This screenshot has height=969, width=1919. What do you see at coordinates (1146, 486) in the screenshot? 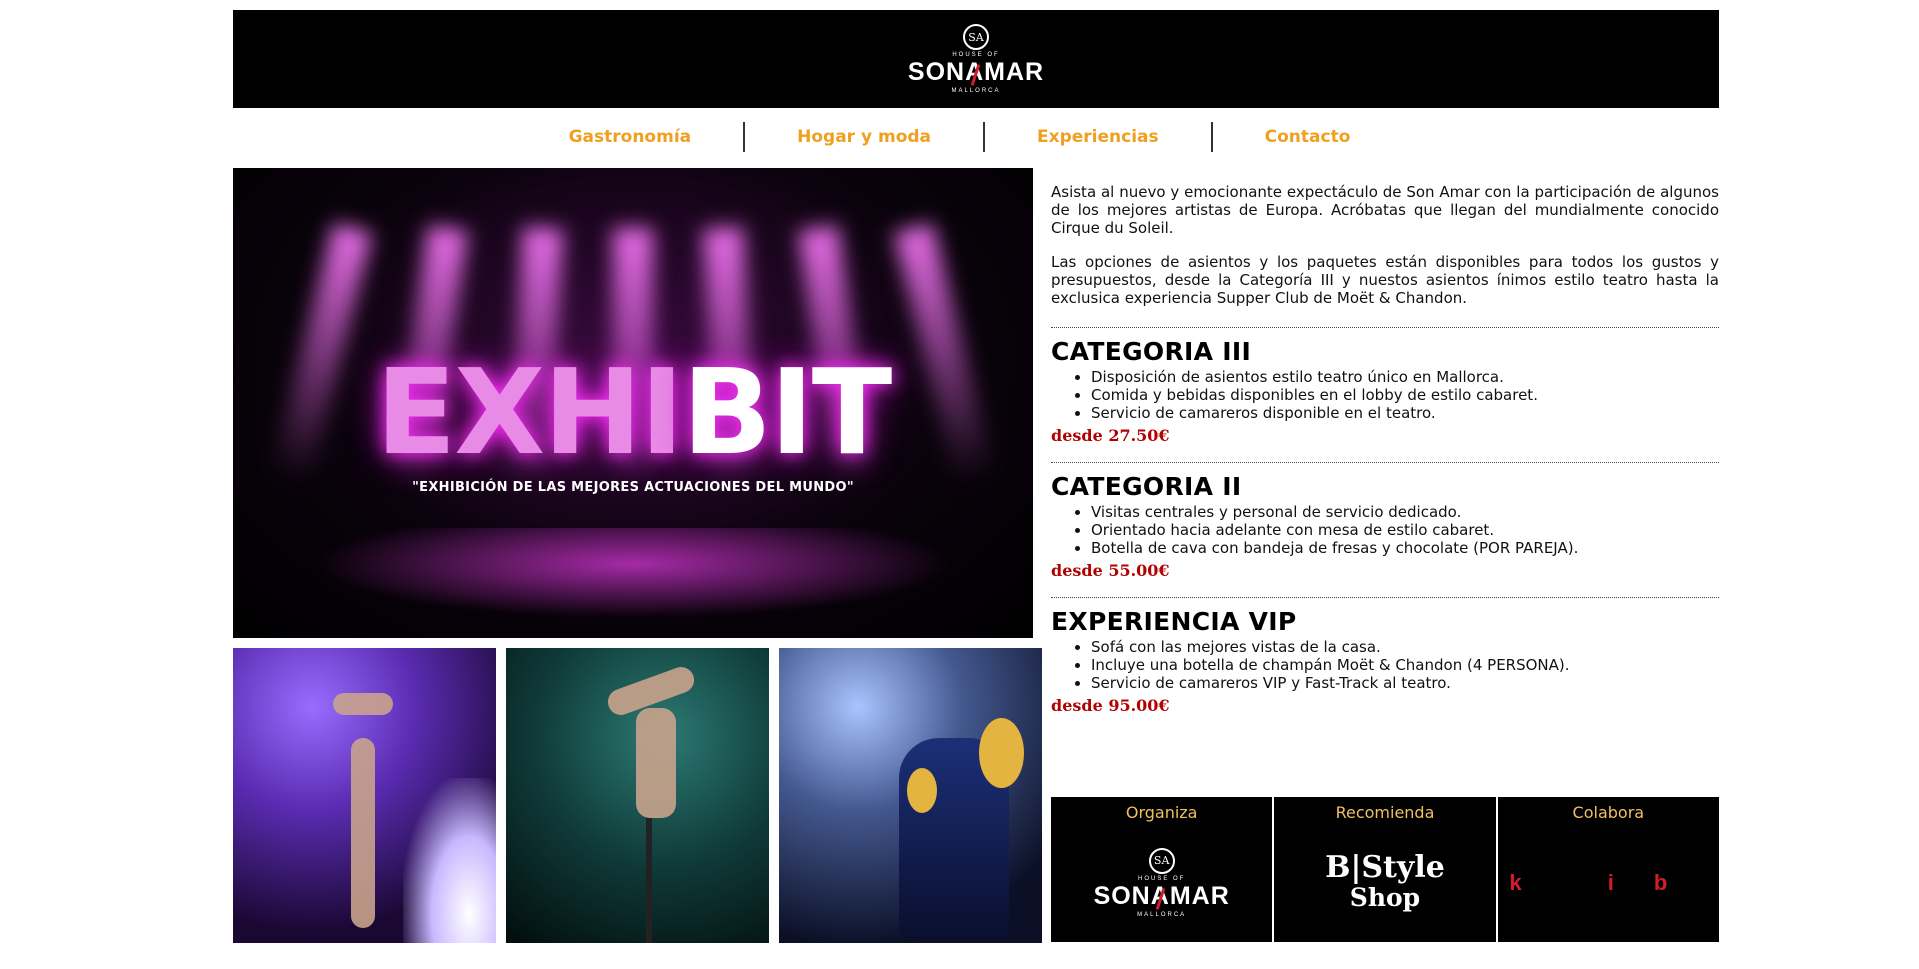
I see `category-title: CATEGORIA II` at bounding box center [1146, 486].